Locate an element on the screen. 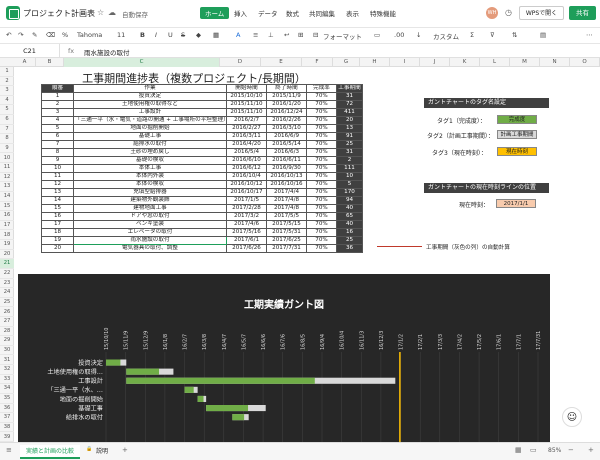 The width and height of the screenshot is (600, 460). cell-task: 本体工事 is located at coordinates (150, 168).